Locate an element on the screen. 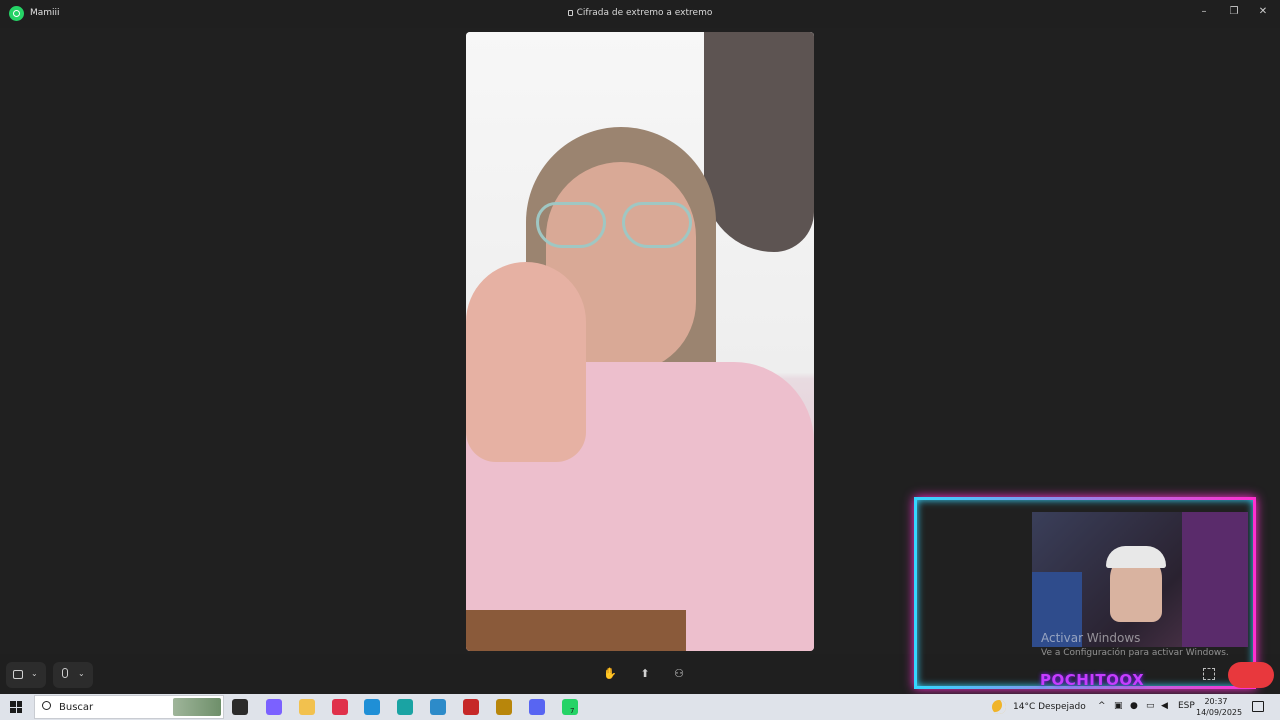  taskbar-search-box: Buscar is located at coordinates (129, 707).